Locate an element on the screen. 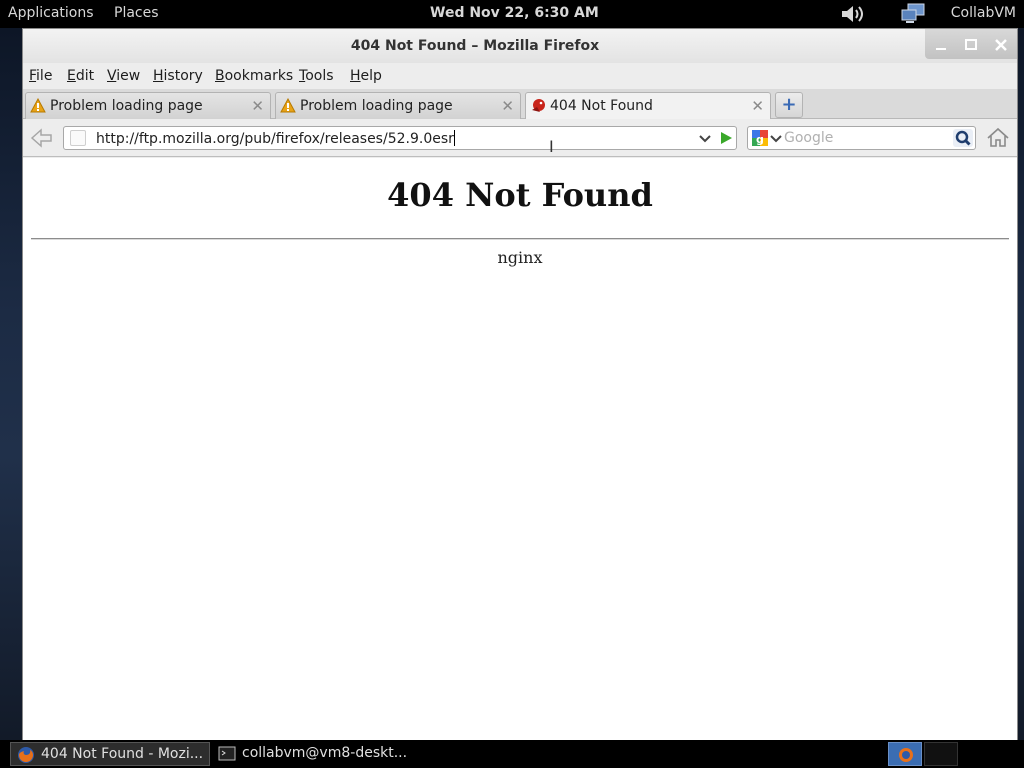 The image size is (1024, 768). tab-404-not-found: 404 Not Found ✕ is located at coordinates (648, 106).